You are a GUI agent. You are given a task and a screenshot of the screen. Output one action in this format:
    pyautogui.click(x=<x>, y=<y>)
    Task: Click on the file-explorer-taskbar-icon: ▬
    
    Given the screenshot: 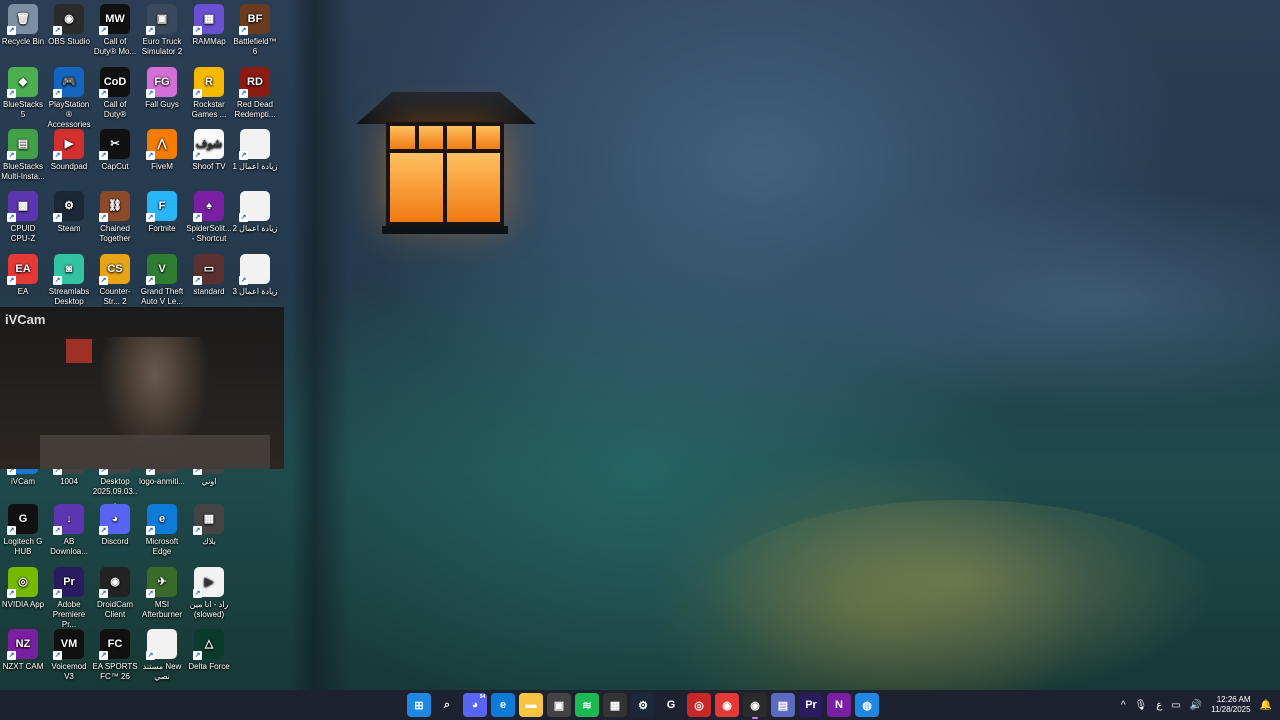 What is the action you would take?
    pyautogui.click(x=531, y=705)
    